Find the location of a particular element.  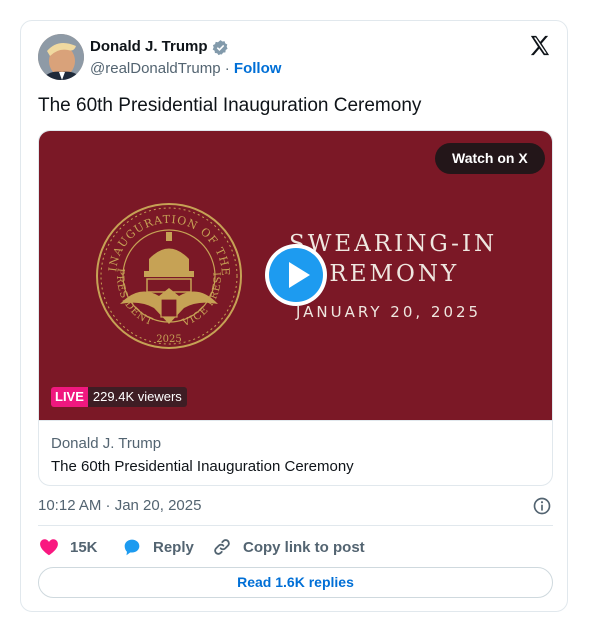

watch-on-x-button: Watch on X is located at coordinates (490, 158).